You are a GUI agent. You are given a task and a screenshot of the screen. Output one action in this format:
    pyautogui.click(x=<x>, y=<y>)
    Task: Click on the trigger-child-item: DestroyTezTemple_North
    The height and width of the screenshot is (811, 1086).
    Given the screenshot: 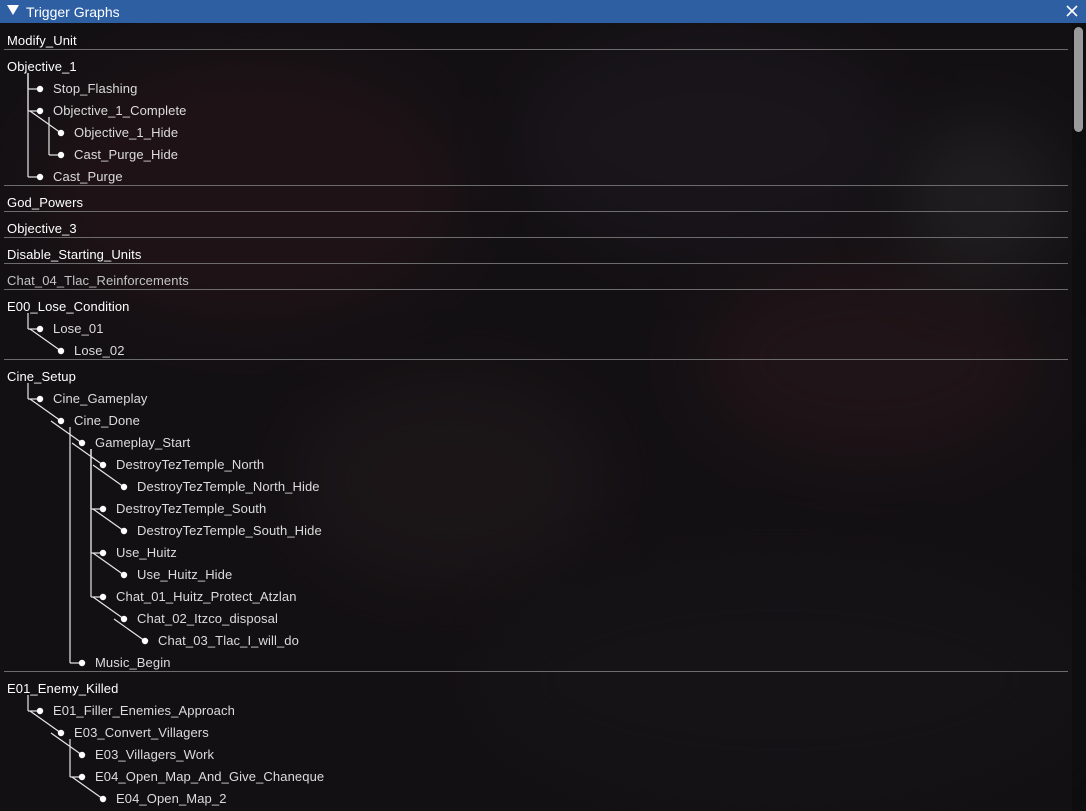 What is the action you would take?
    pyautogui.click(x=190, y=465)
    